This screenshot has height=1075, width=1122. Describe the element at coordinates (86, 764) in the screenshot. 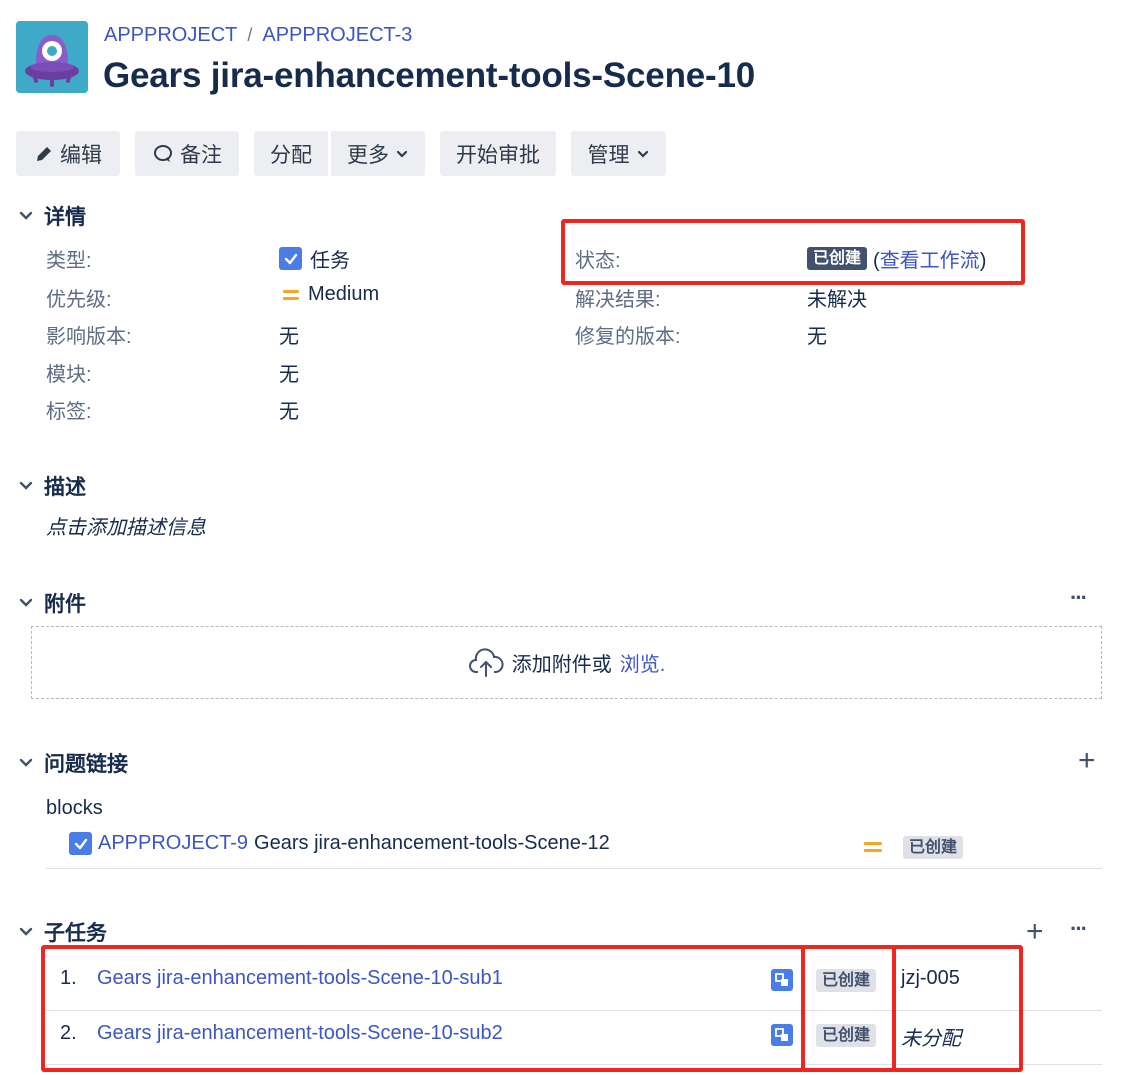

I see `issue-links-title: 问题链接` at that location.